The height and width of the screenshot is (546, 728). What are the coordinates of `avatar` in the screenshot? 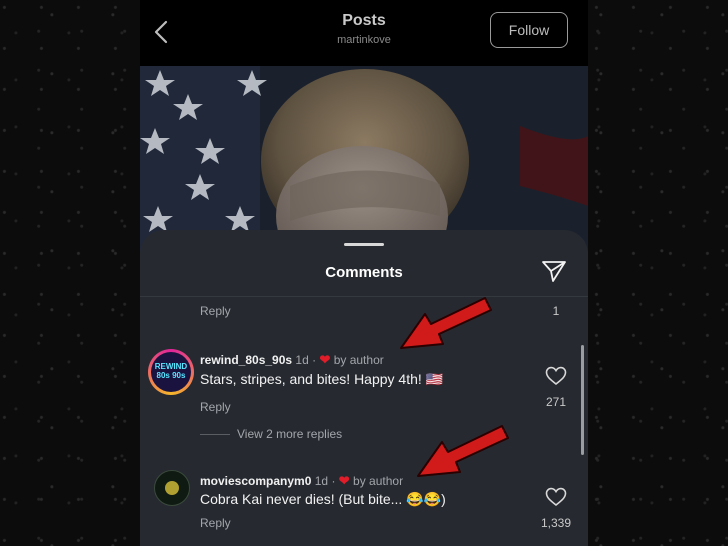 It's located at (172, 488).